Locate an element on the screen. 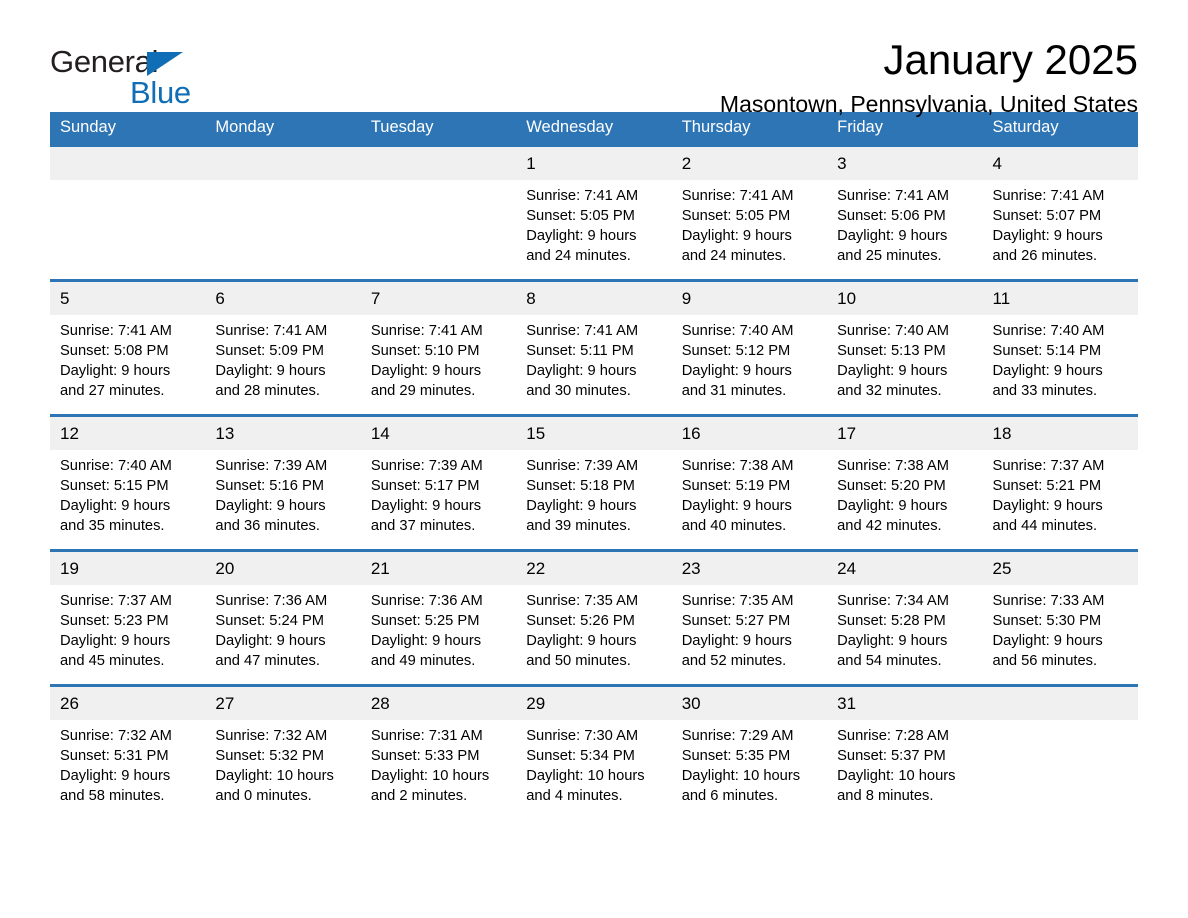 The image size is (1188, 918). day-number: 9 is located at coordinates (749, 298).